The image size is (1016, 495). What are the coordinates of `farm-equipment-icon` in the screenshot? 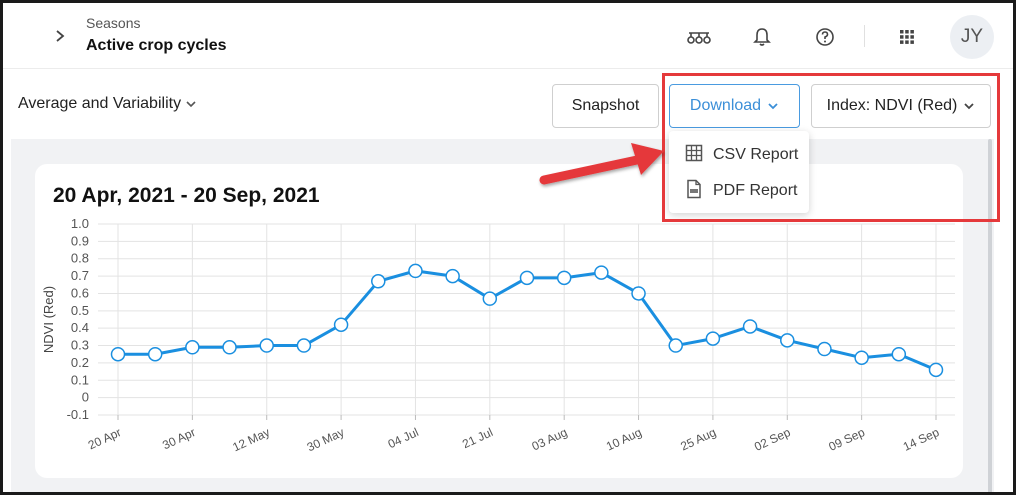 It's located at (699, 37).